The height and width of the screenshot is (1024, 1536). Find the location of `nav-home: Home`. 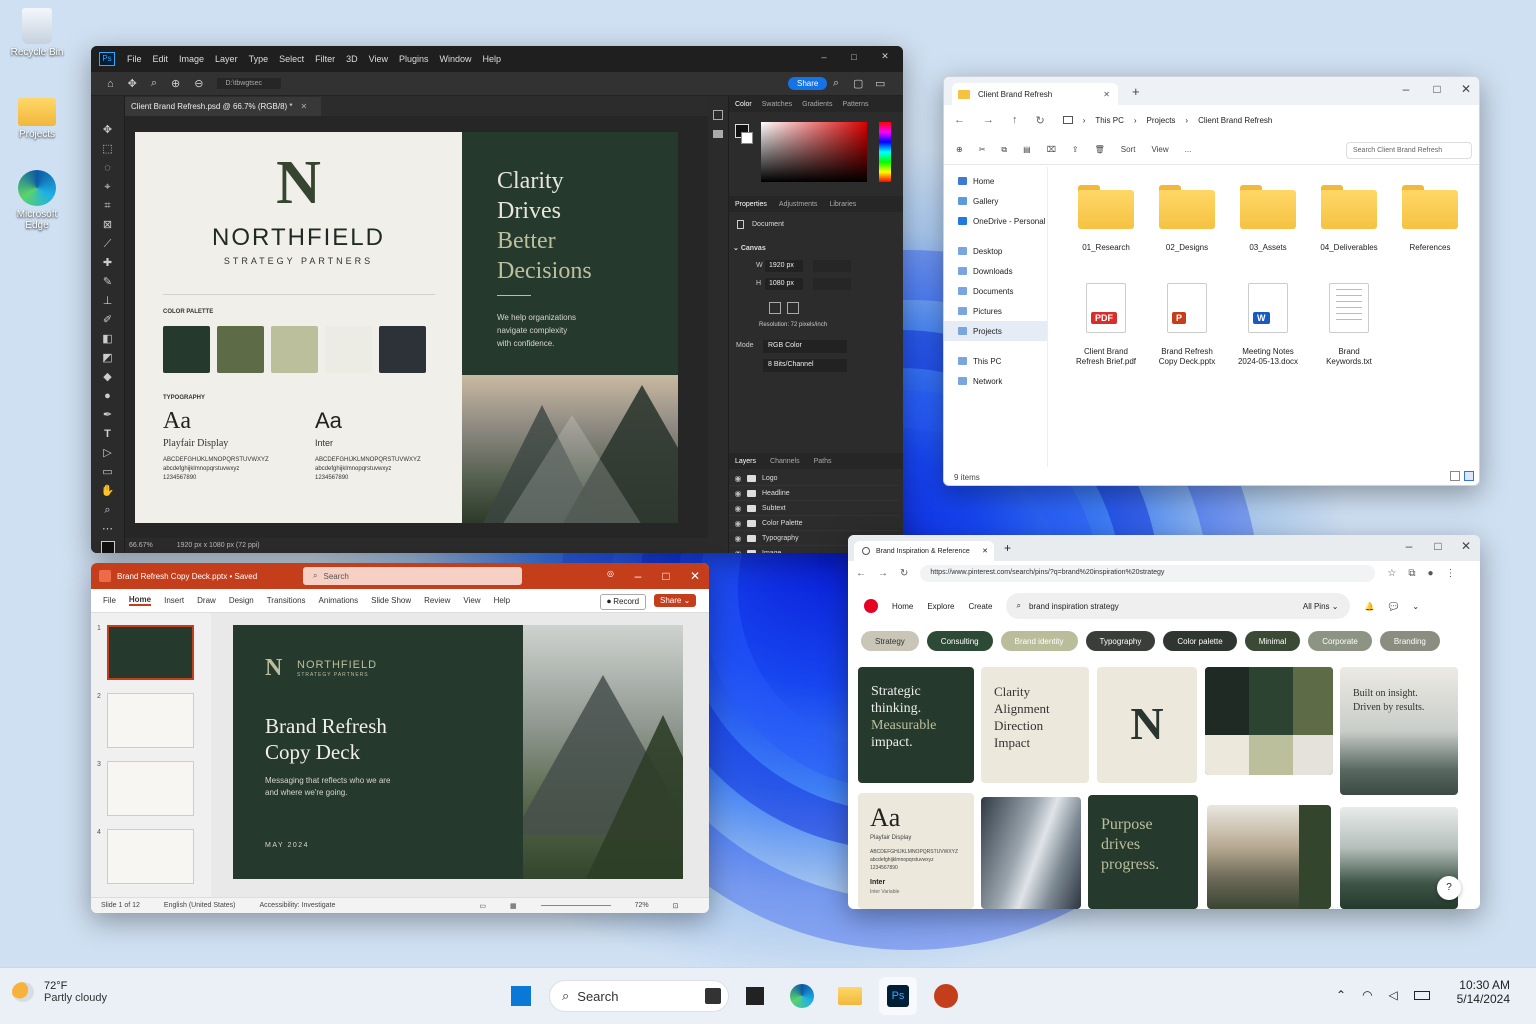

nav-home: Home is located at coordinates (902, 606).